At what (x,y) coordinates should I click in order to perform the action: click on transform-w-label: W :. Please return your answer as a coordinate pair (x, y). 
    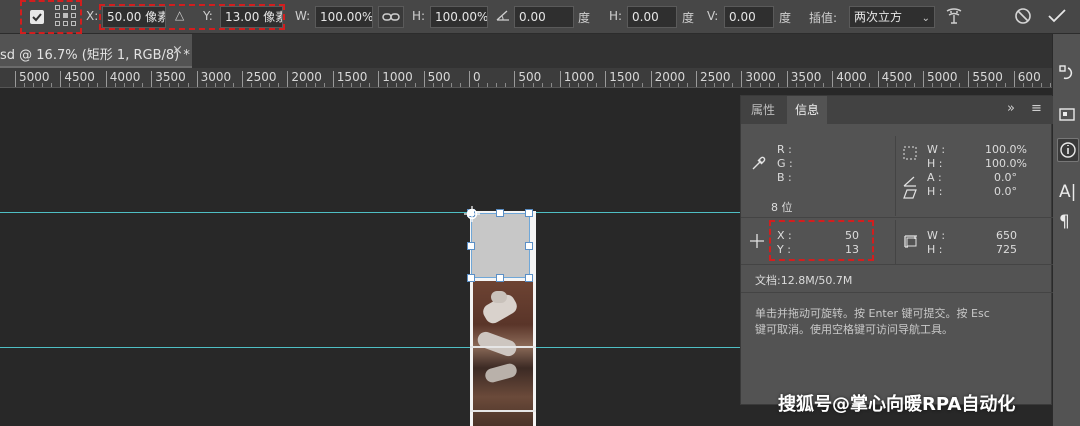
    Looking at the image, I should click on (936, 149).